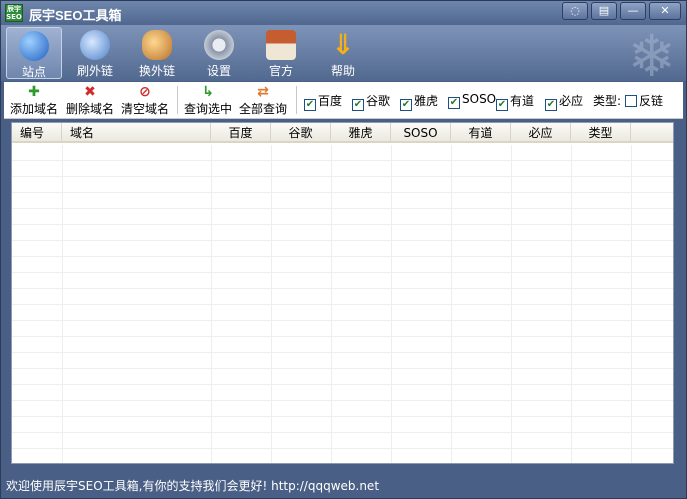  I want to click on snowflake-decoration-icon: ❄, so click(651, 56).